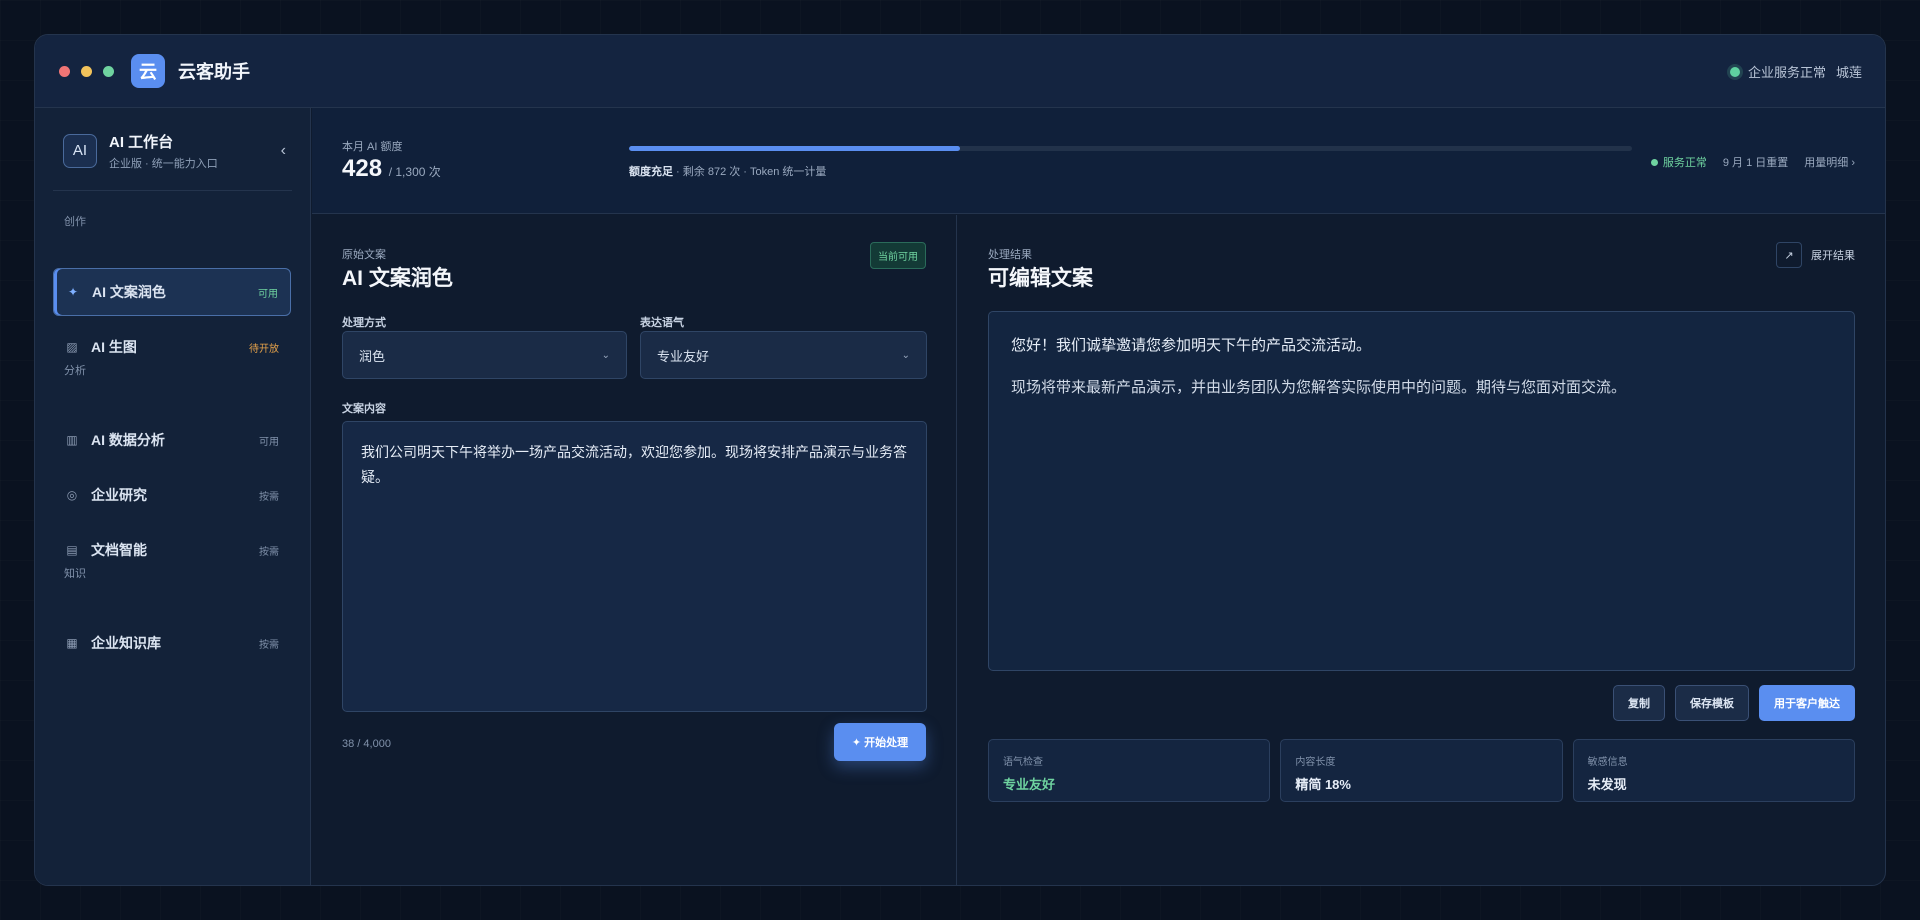  I want to click on chart-icon: ▥, so click(72, 440).